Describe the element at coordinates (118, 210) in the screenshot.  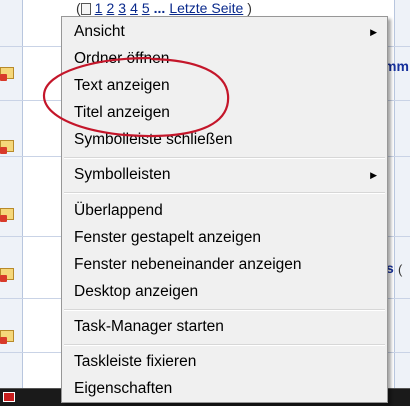
I see `menu-item-label: Überlappend` at that location.